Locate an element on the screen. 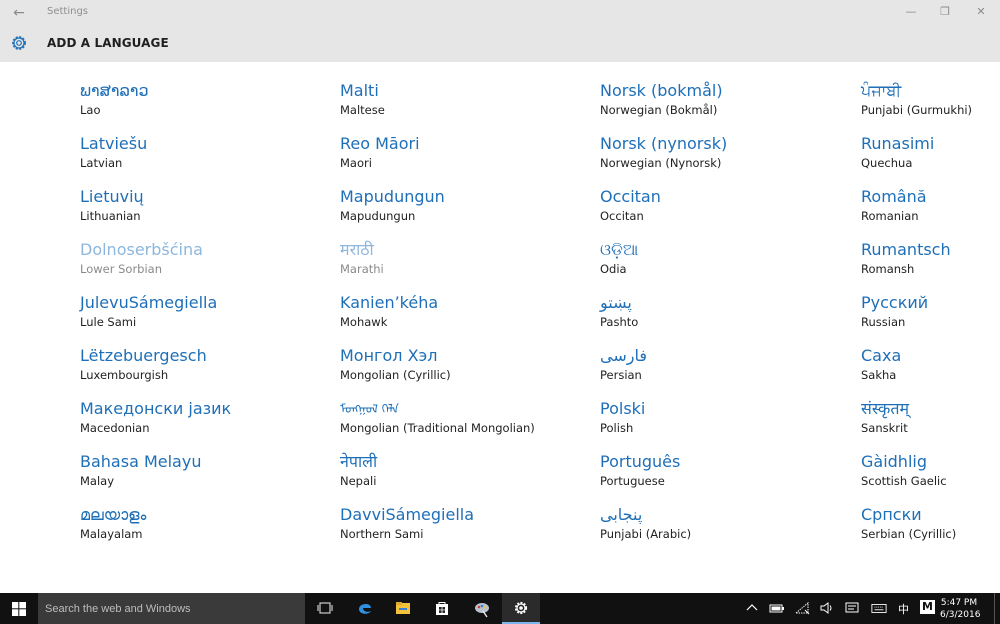  language-english-name: Pashto is located at coordinates (619, 322).